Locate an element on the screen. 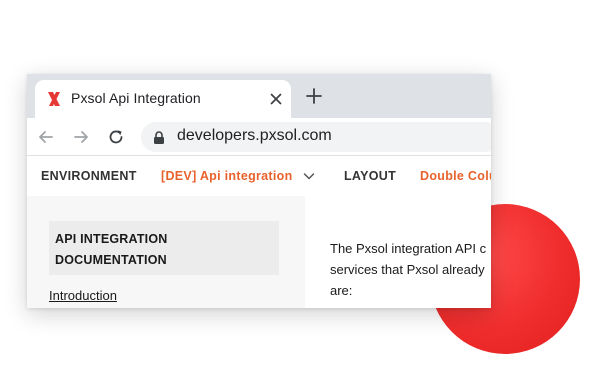 The width and height of the screenshot is (602, 384). browser-toolbar: developers.pxsol.com is located at coordinates (259, 137).